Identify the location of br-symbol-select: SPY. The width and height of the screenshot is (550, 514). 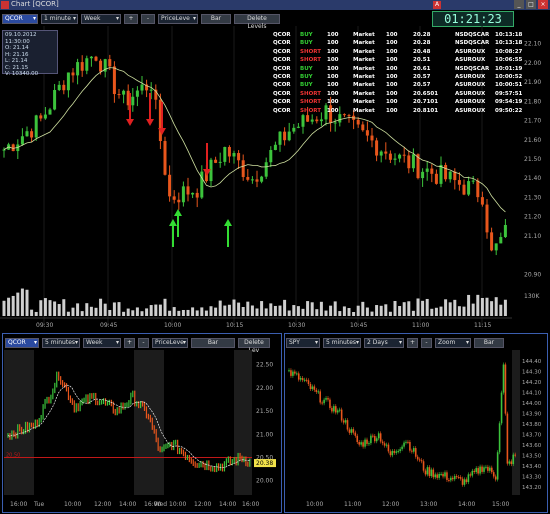
(303, 342).